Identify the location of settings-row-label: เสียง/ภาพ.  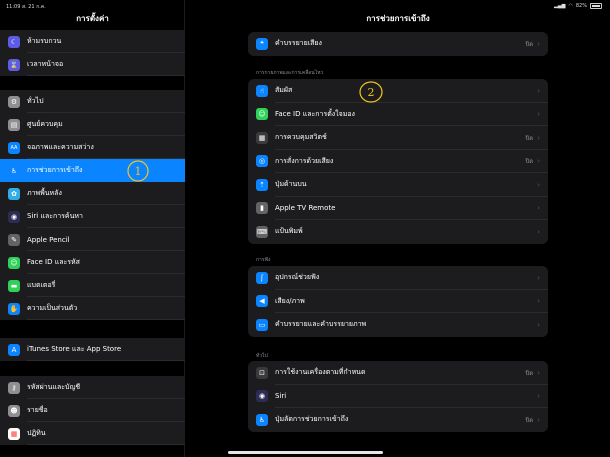
(290, 300).